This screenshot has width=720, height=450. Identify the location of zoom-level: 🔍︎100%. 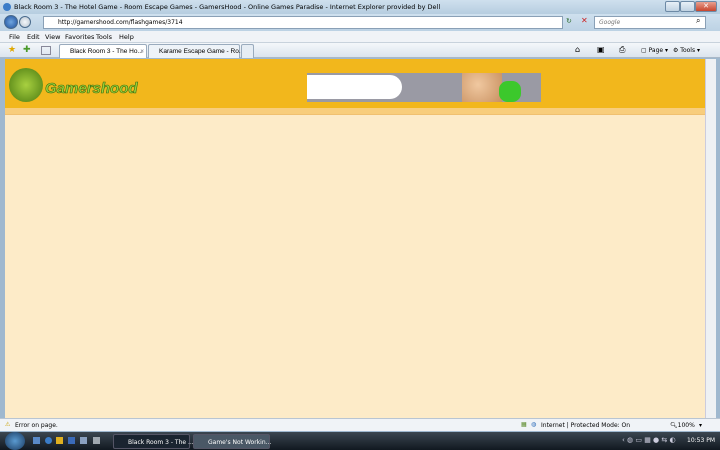
(682, 425).